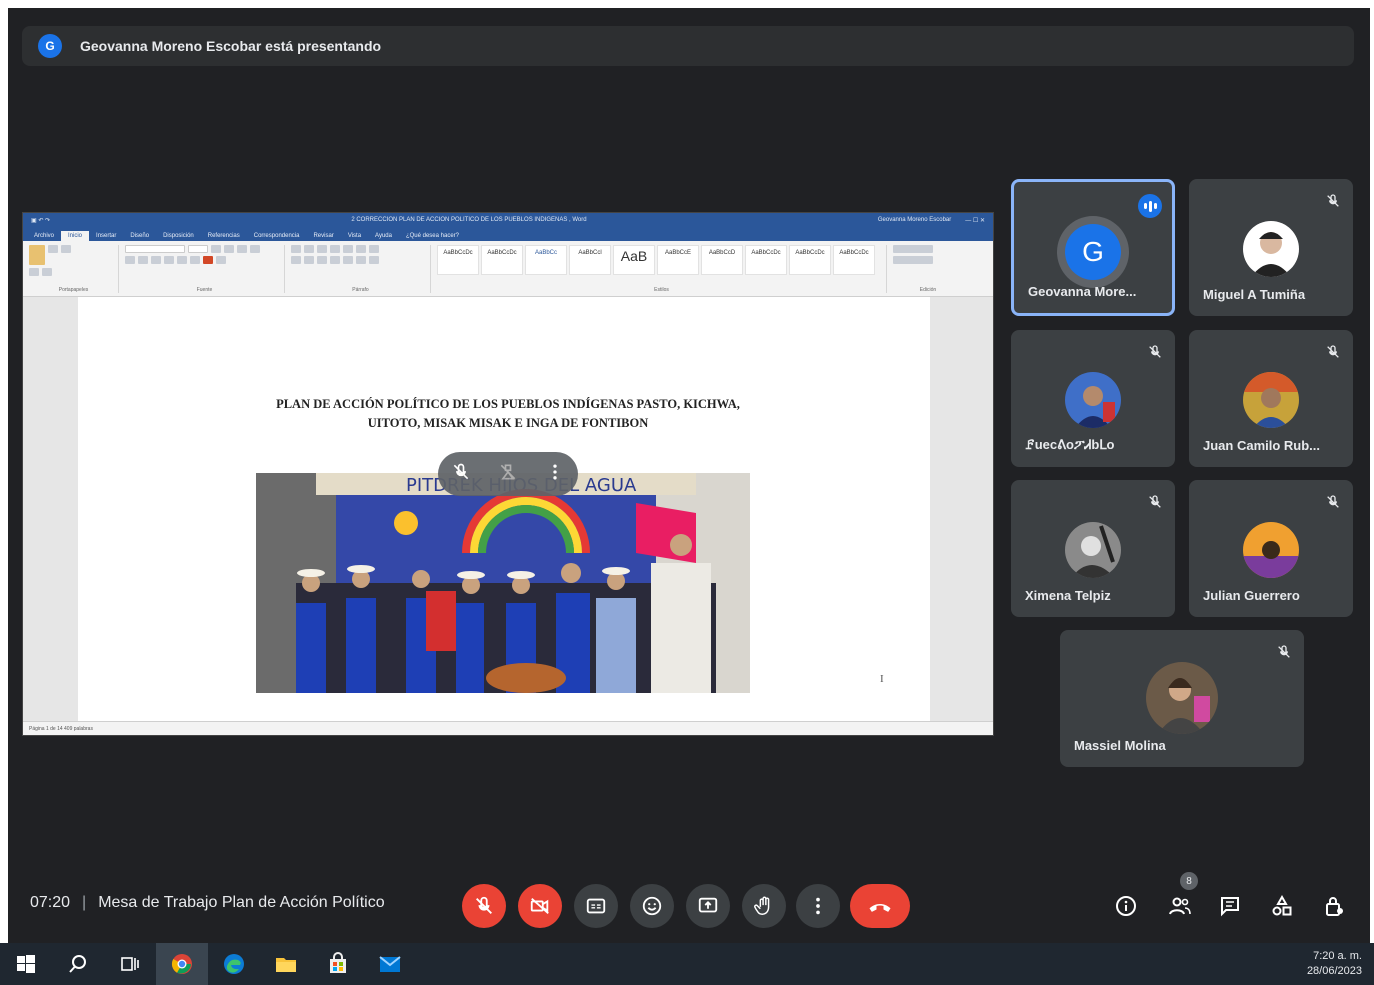 The image size is (1374, 985). I want to click on presenter-avatar: G, so click(50, 46).